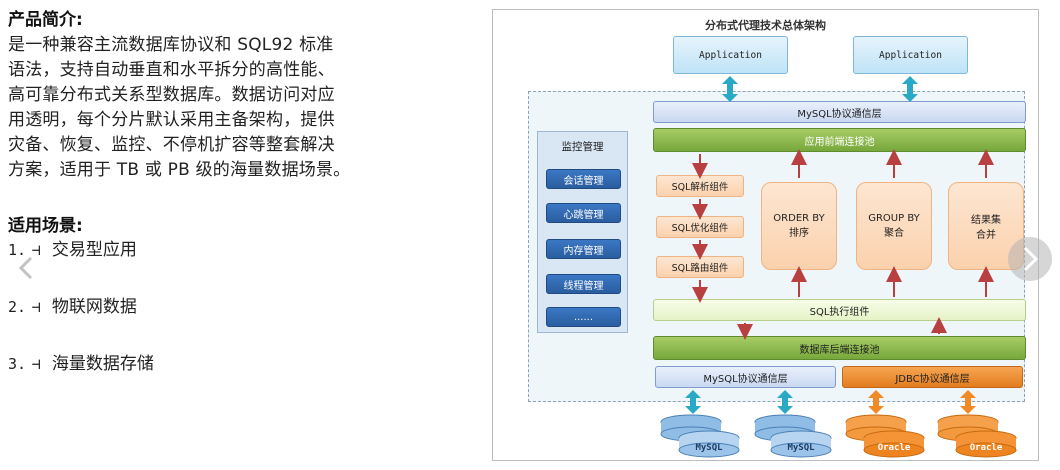  Describe the element at coordinates (27, 268) in the screenshot. I see `chevron-left-icon` at that location.